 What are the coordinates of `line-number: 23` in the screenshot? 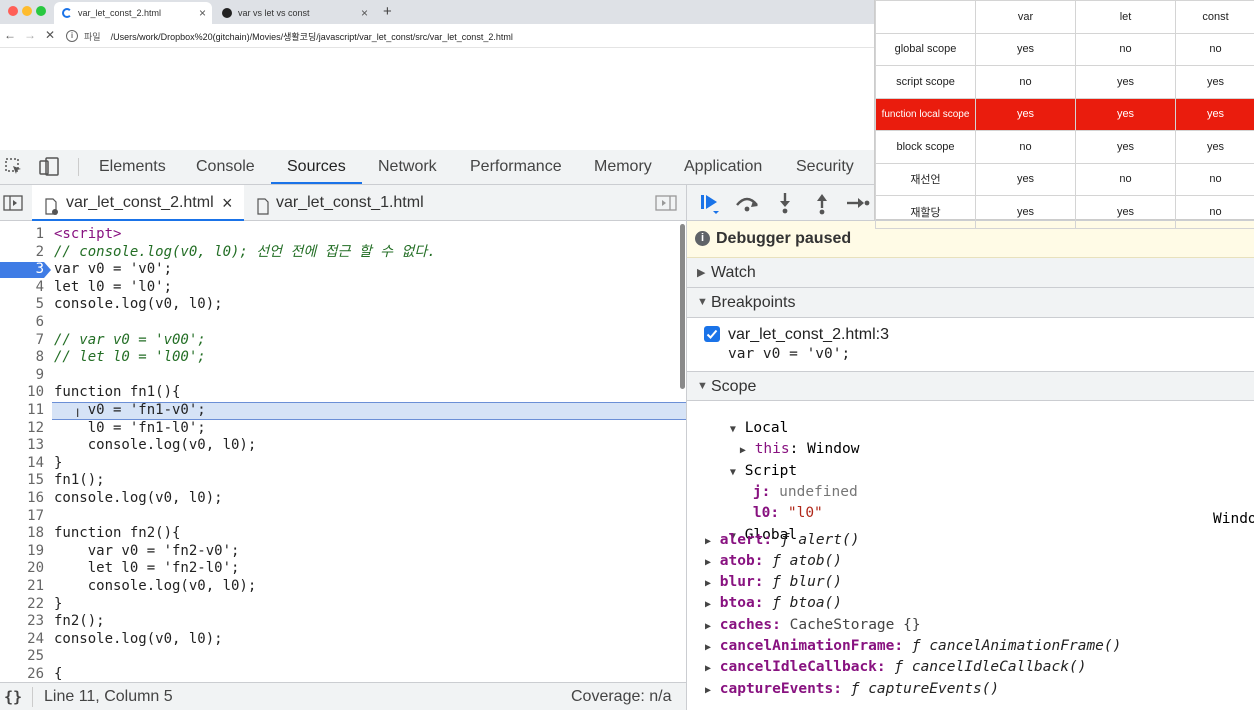 It's located at (22, 622).